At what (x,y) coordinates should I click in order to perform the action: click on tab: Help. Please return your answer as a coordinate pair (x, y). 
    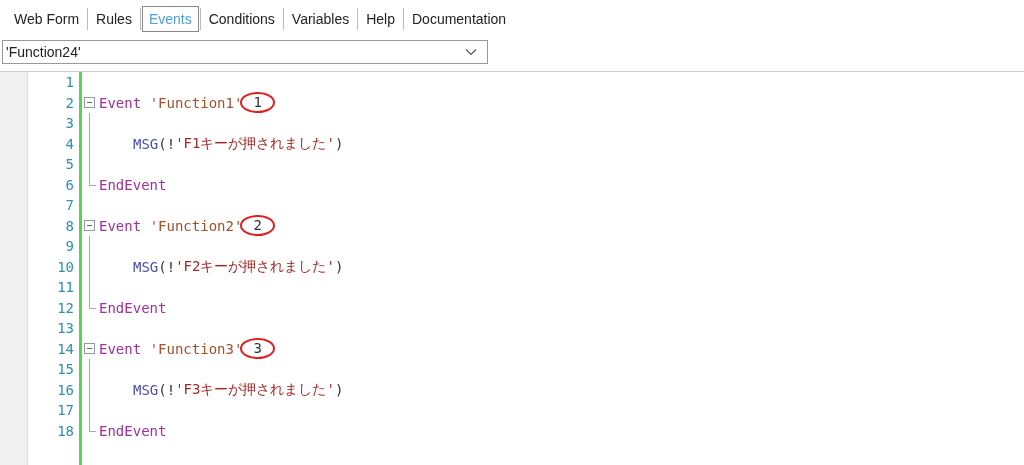
    Looking at the image, I should click on (380, 19).